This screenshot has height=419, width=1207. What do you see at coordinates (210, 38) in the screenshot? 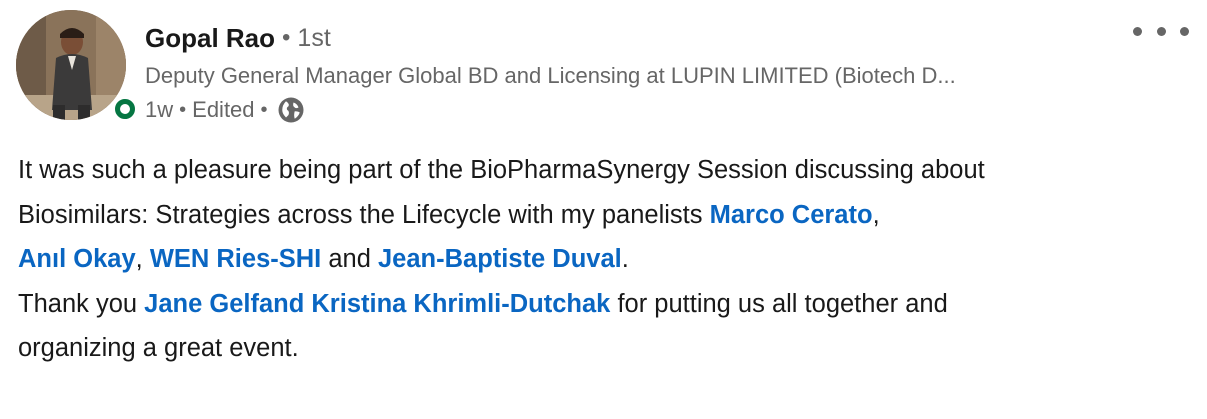
I see `author-name: Gopal Rao` at bounding box center [210, 38].